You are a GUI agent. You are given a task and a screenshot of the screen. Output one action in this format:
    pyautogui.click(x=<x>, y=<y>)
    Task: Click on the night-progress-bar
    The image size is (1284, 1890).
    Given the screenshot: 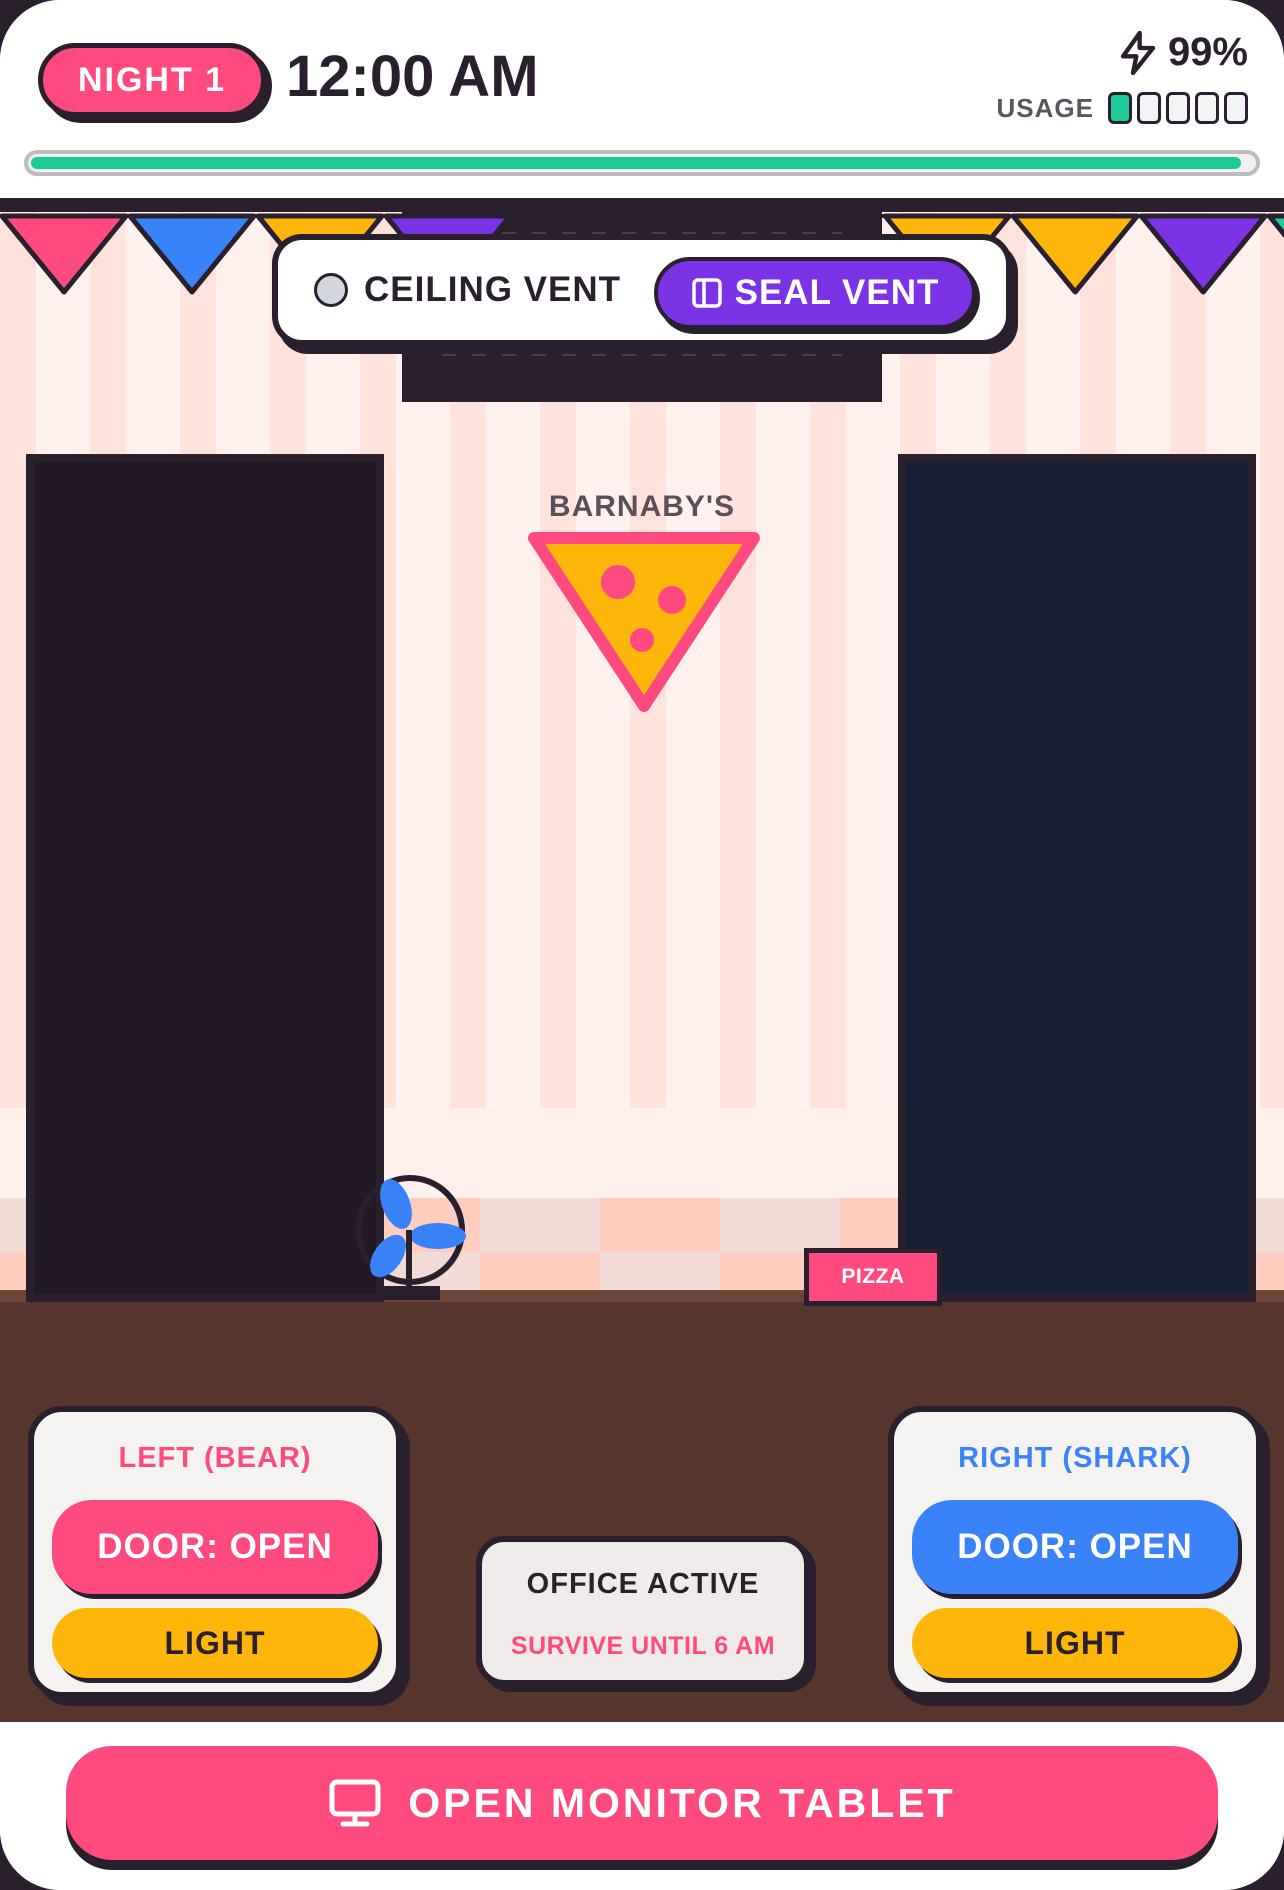 What is the action you would take?
    pyautogui.click(x=642, y=163)
    